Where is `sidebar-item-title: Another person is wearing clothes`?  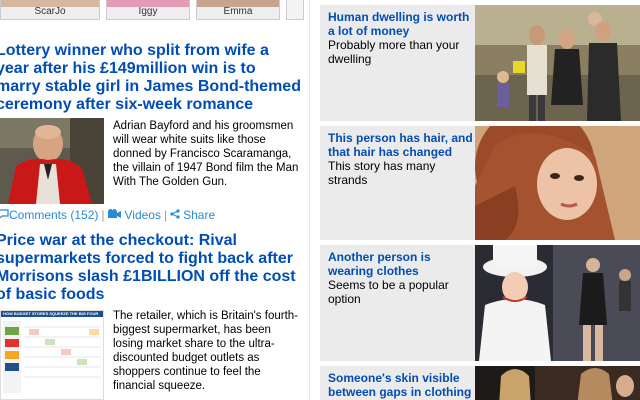
sidebar-item-title: Another person is wearing clothes is located at coordinates (401, 264).